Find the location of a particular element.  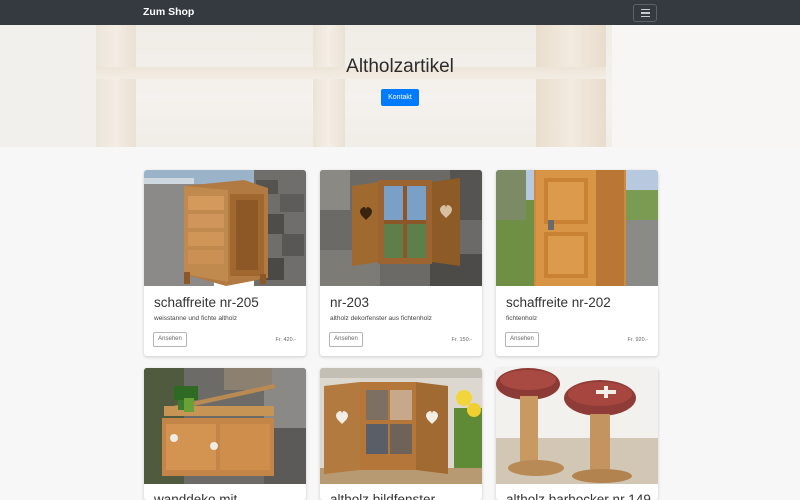

product-image-cupboard is located at coordinates (577, 228).